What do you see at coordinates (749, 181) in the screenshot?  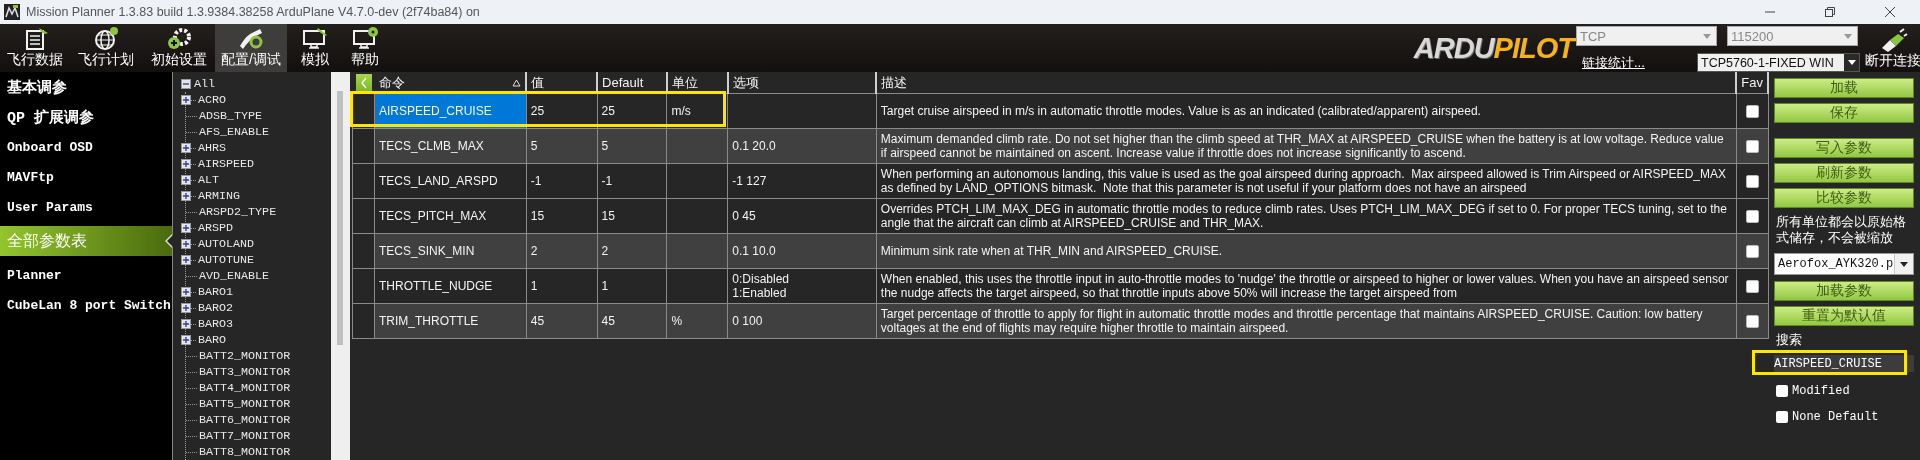 I see `table-cell: -1 127` at bounding box center [749, 181].